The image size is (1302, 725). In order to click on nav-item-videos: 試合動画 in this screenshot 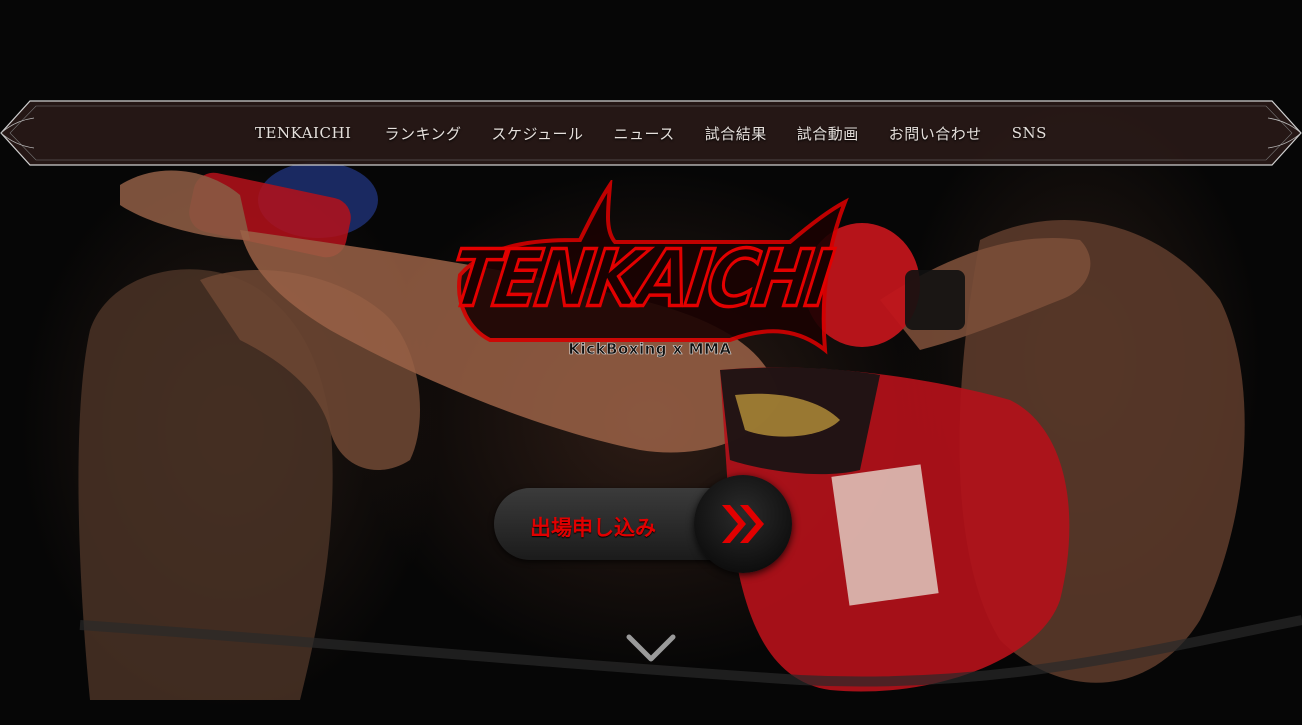, I will do `click(828, 133)`.